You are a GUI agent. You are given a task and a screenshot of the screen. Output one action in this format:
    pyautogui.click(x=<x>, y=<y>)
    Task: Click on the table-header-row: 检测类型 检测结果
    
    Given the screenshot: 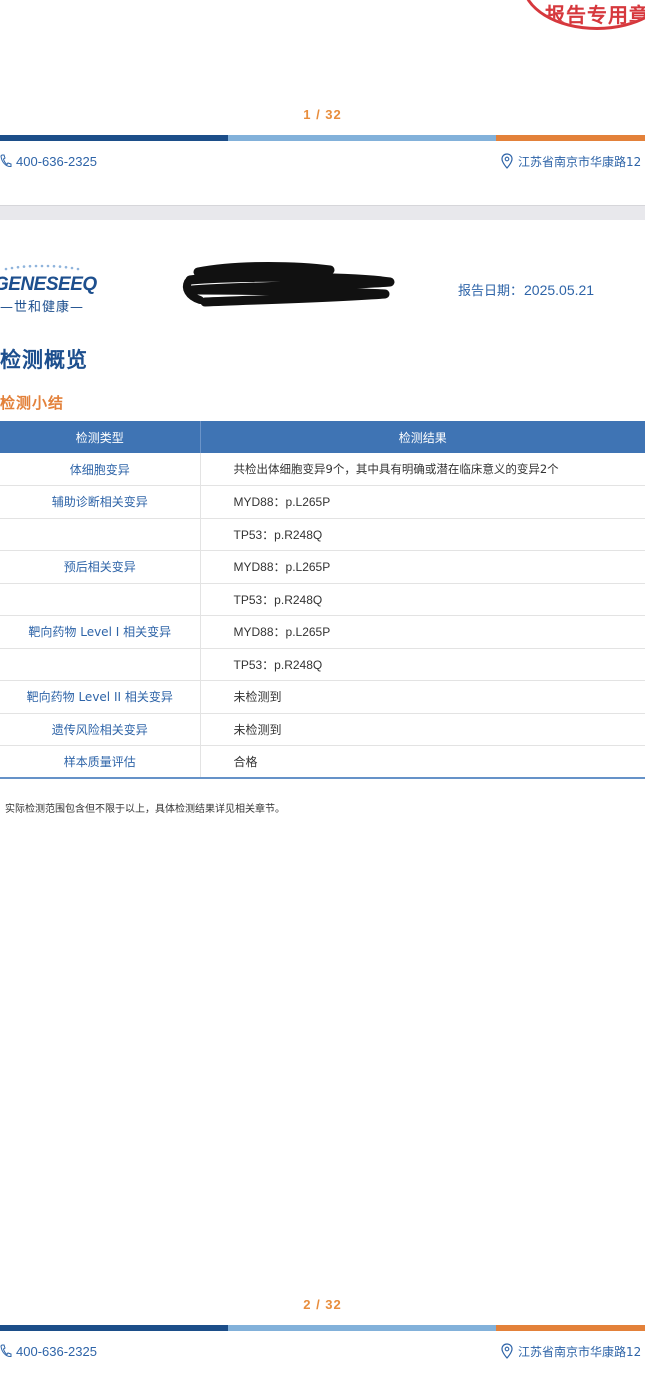 What is the action you would take?
    pyautogui.click(x=322, y=437)
    